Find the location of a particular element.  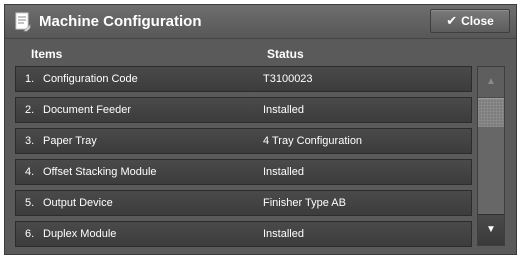

row-item-name: Paper Tray is located at coordinates (70, 141).